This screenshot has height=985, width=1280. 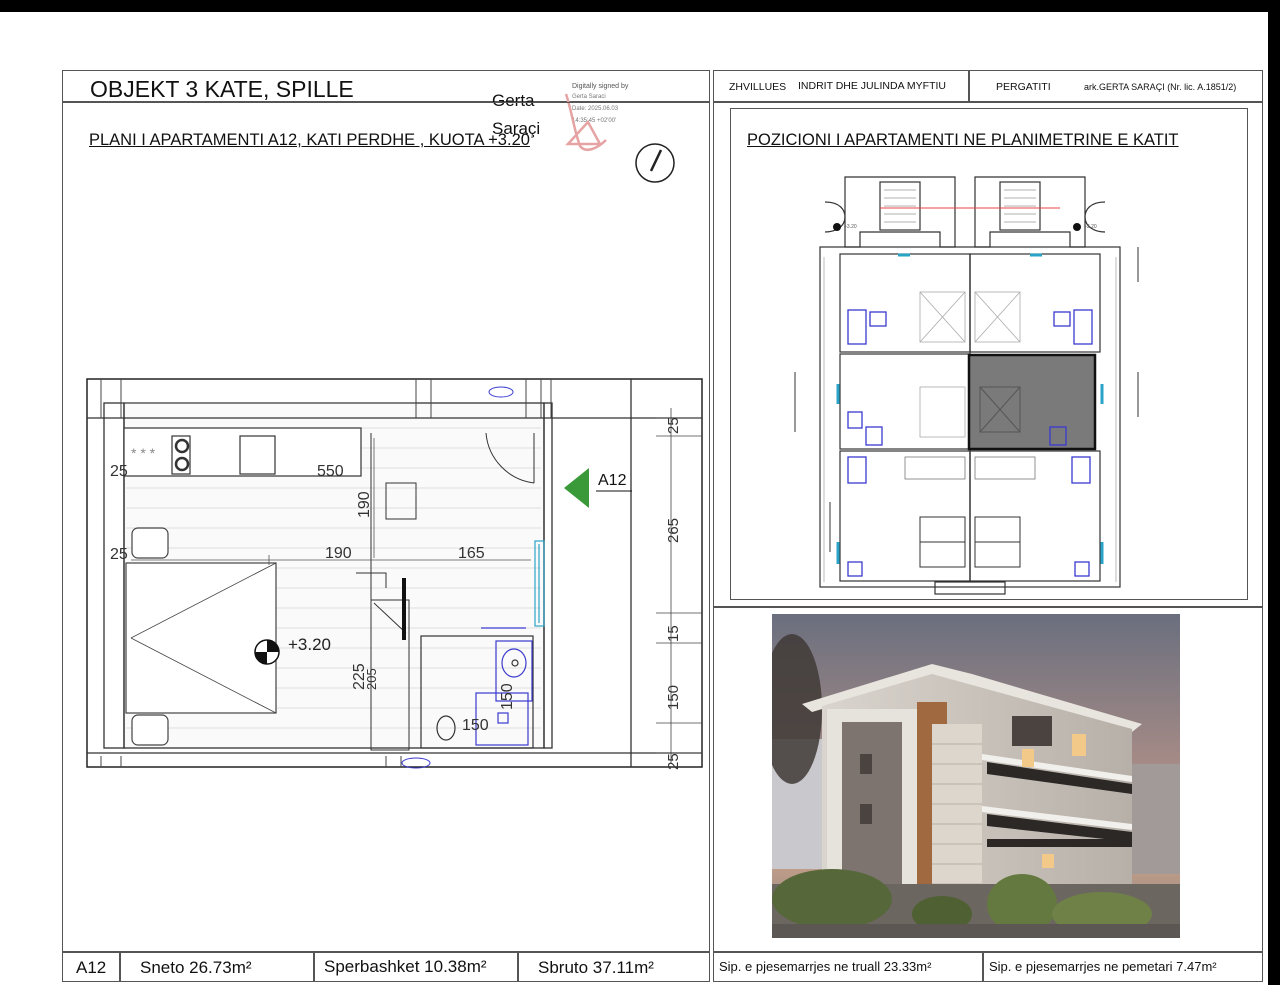 I want to click on developer-name: INDRIT DHE JULINDA MYFTIU, so click(x=872, y=86).